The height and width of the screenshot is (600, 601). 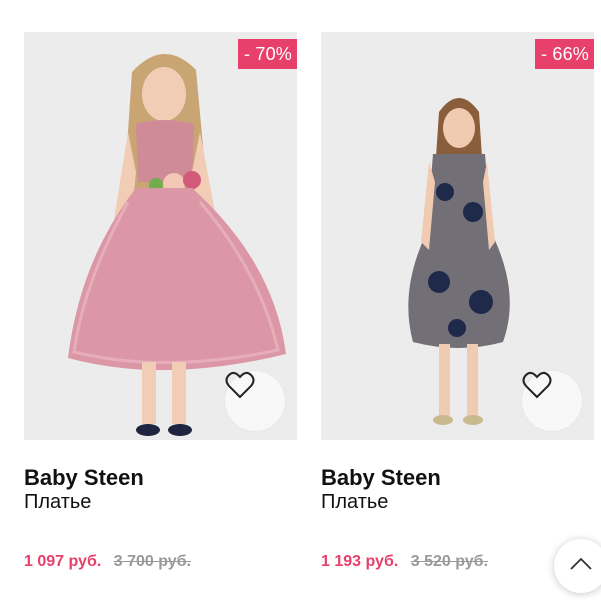 I want to click on discount-badge: - 70%, so click(x=267, y=54).